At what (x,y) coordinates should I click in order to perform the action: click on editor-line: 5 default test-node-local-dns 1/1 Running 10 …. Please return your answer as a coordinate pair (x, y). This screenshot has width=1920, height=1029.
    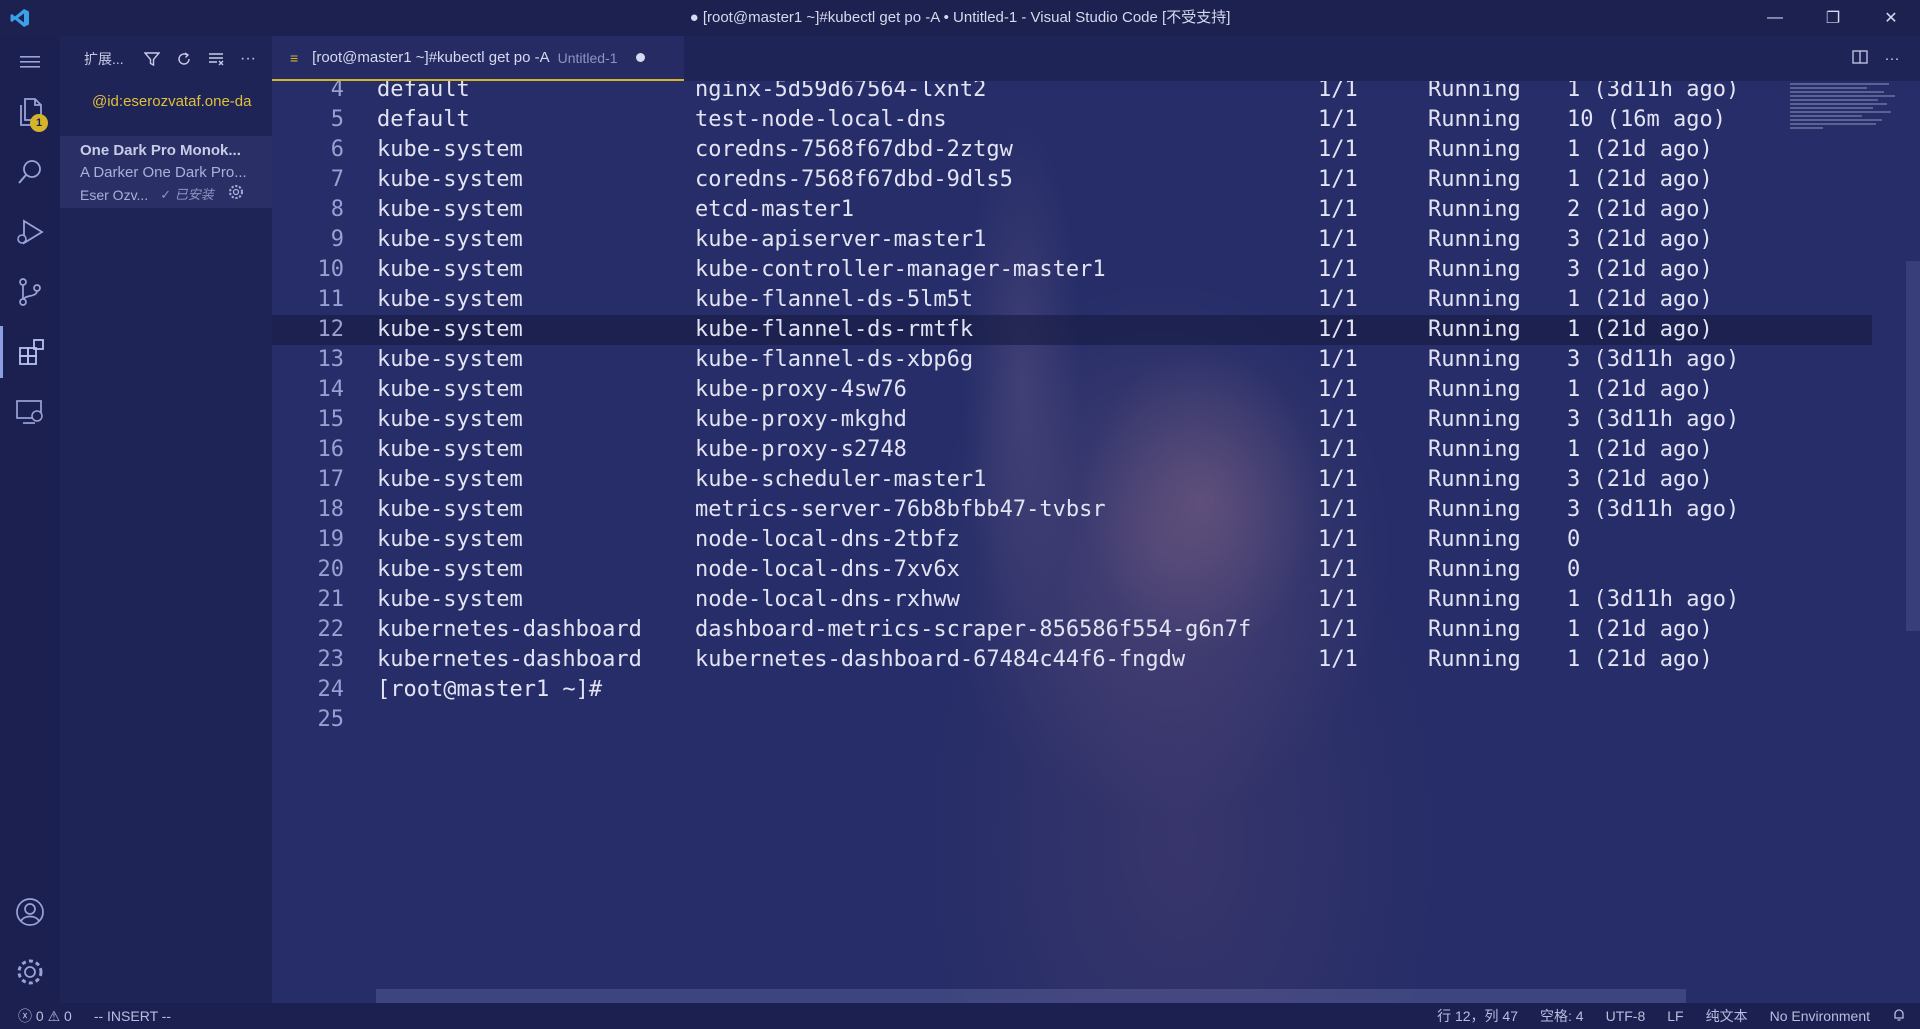
    Looking at the image, I should click on (1072, 120).